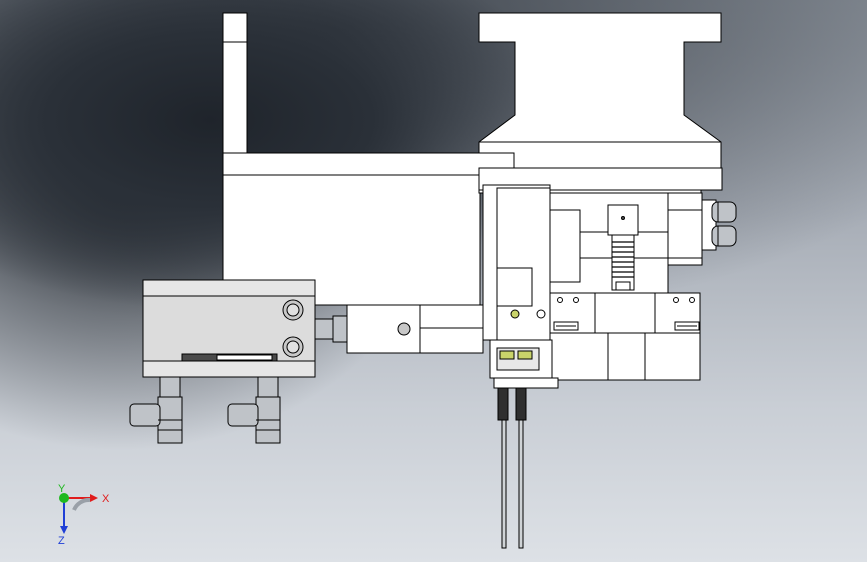  What do you see at coordinates (625, 336) in the screenshot?
I see `lower-clamp-blocks` at bounding box center [625, 336].